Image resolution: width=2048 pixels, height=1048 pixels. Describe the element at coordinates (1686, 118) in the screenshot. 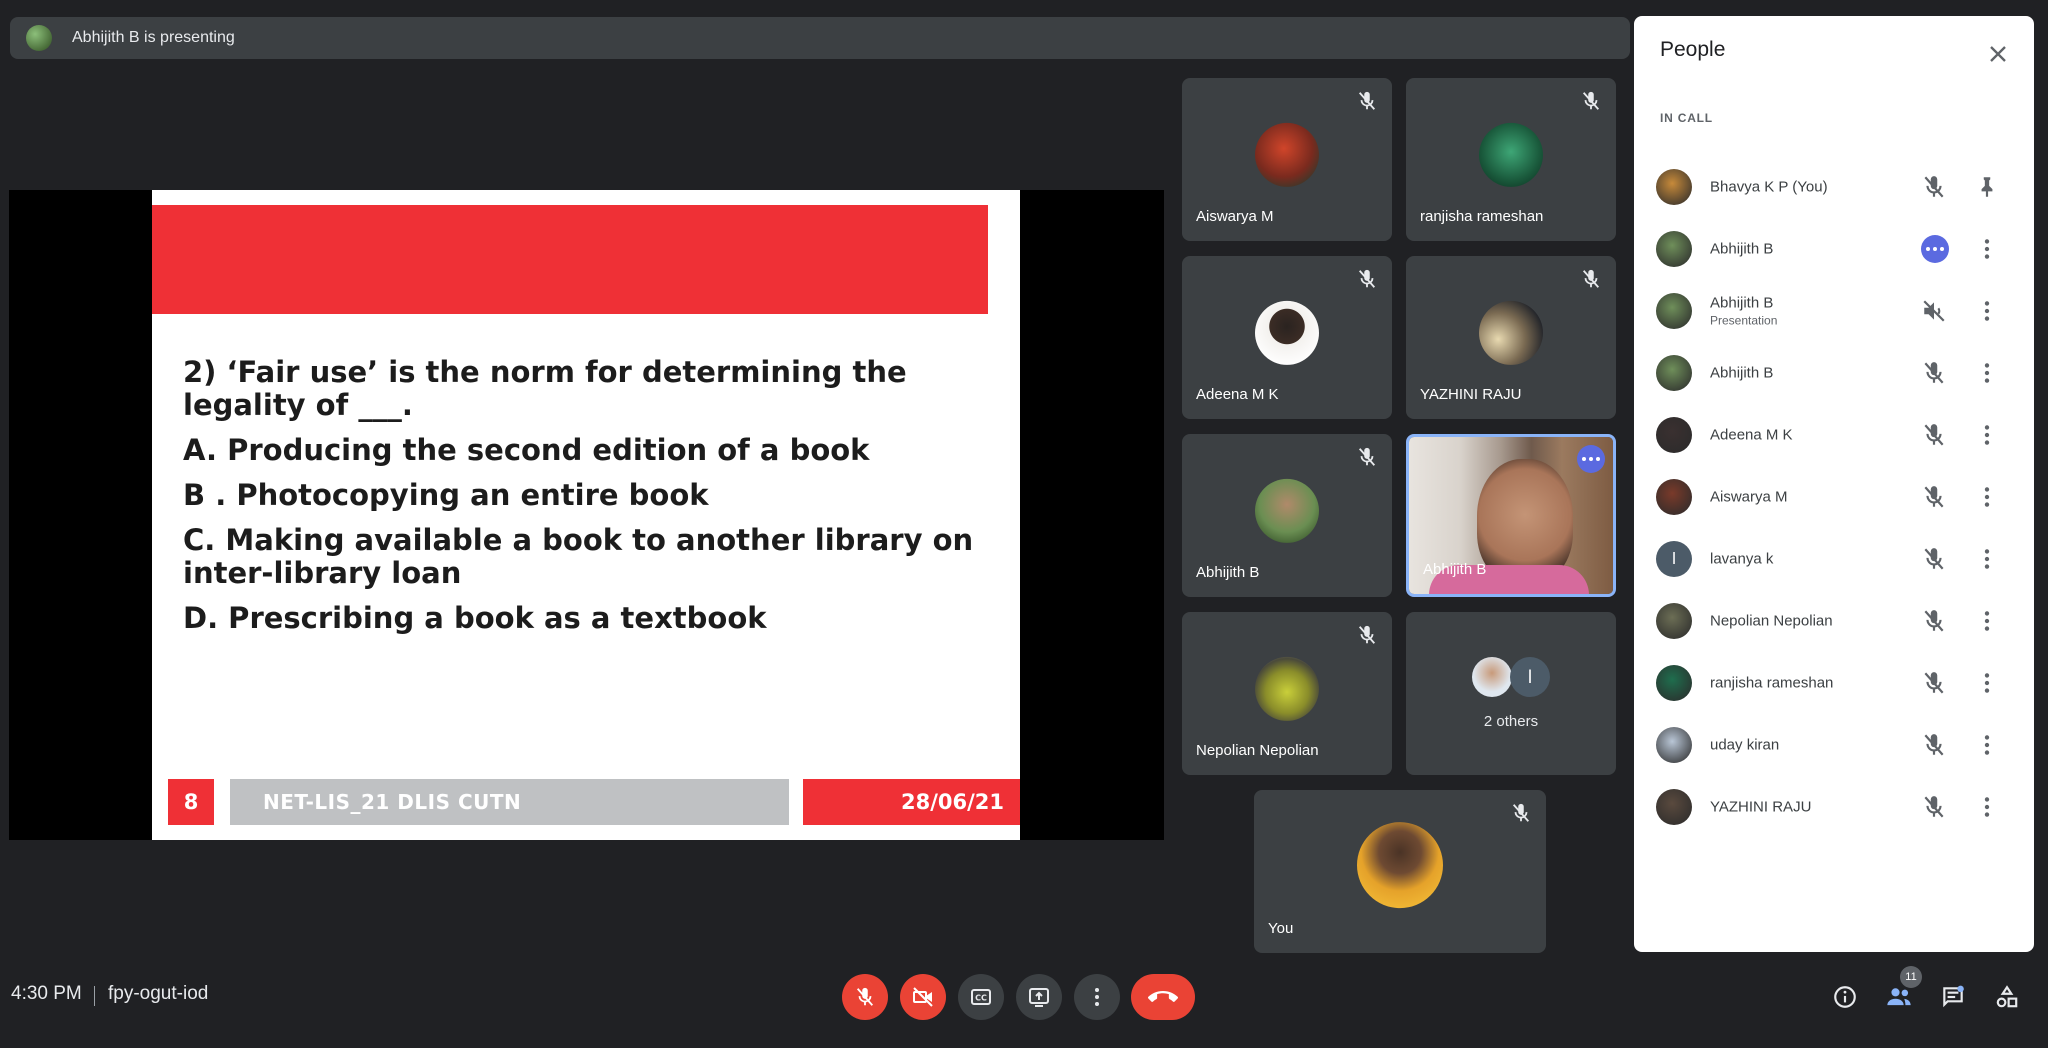

I see `in-call-section-label: IN CALL` at that location.